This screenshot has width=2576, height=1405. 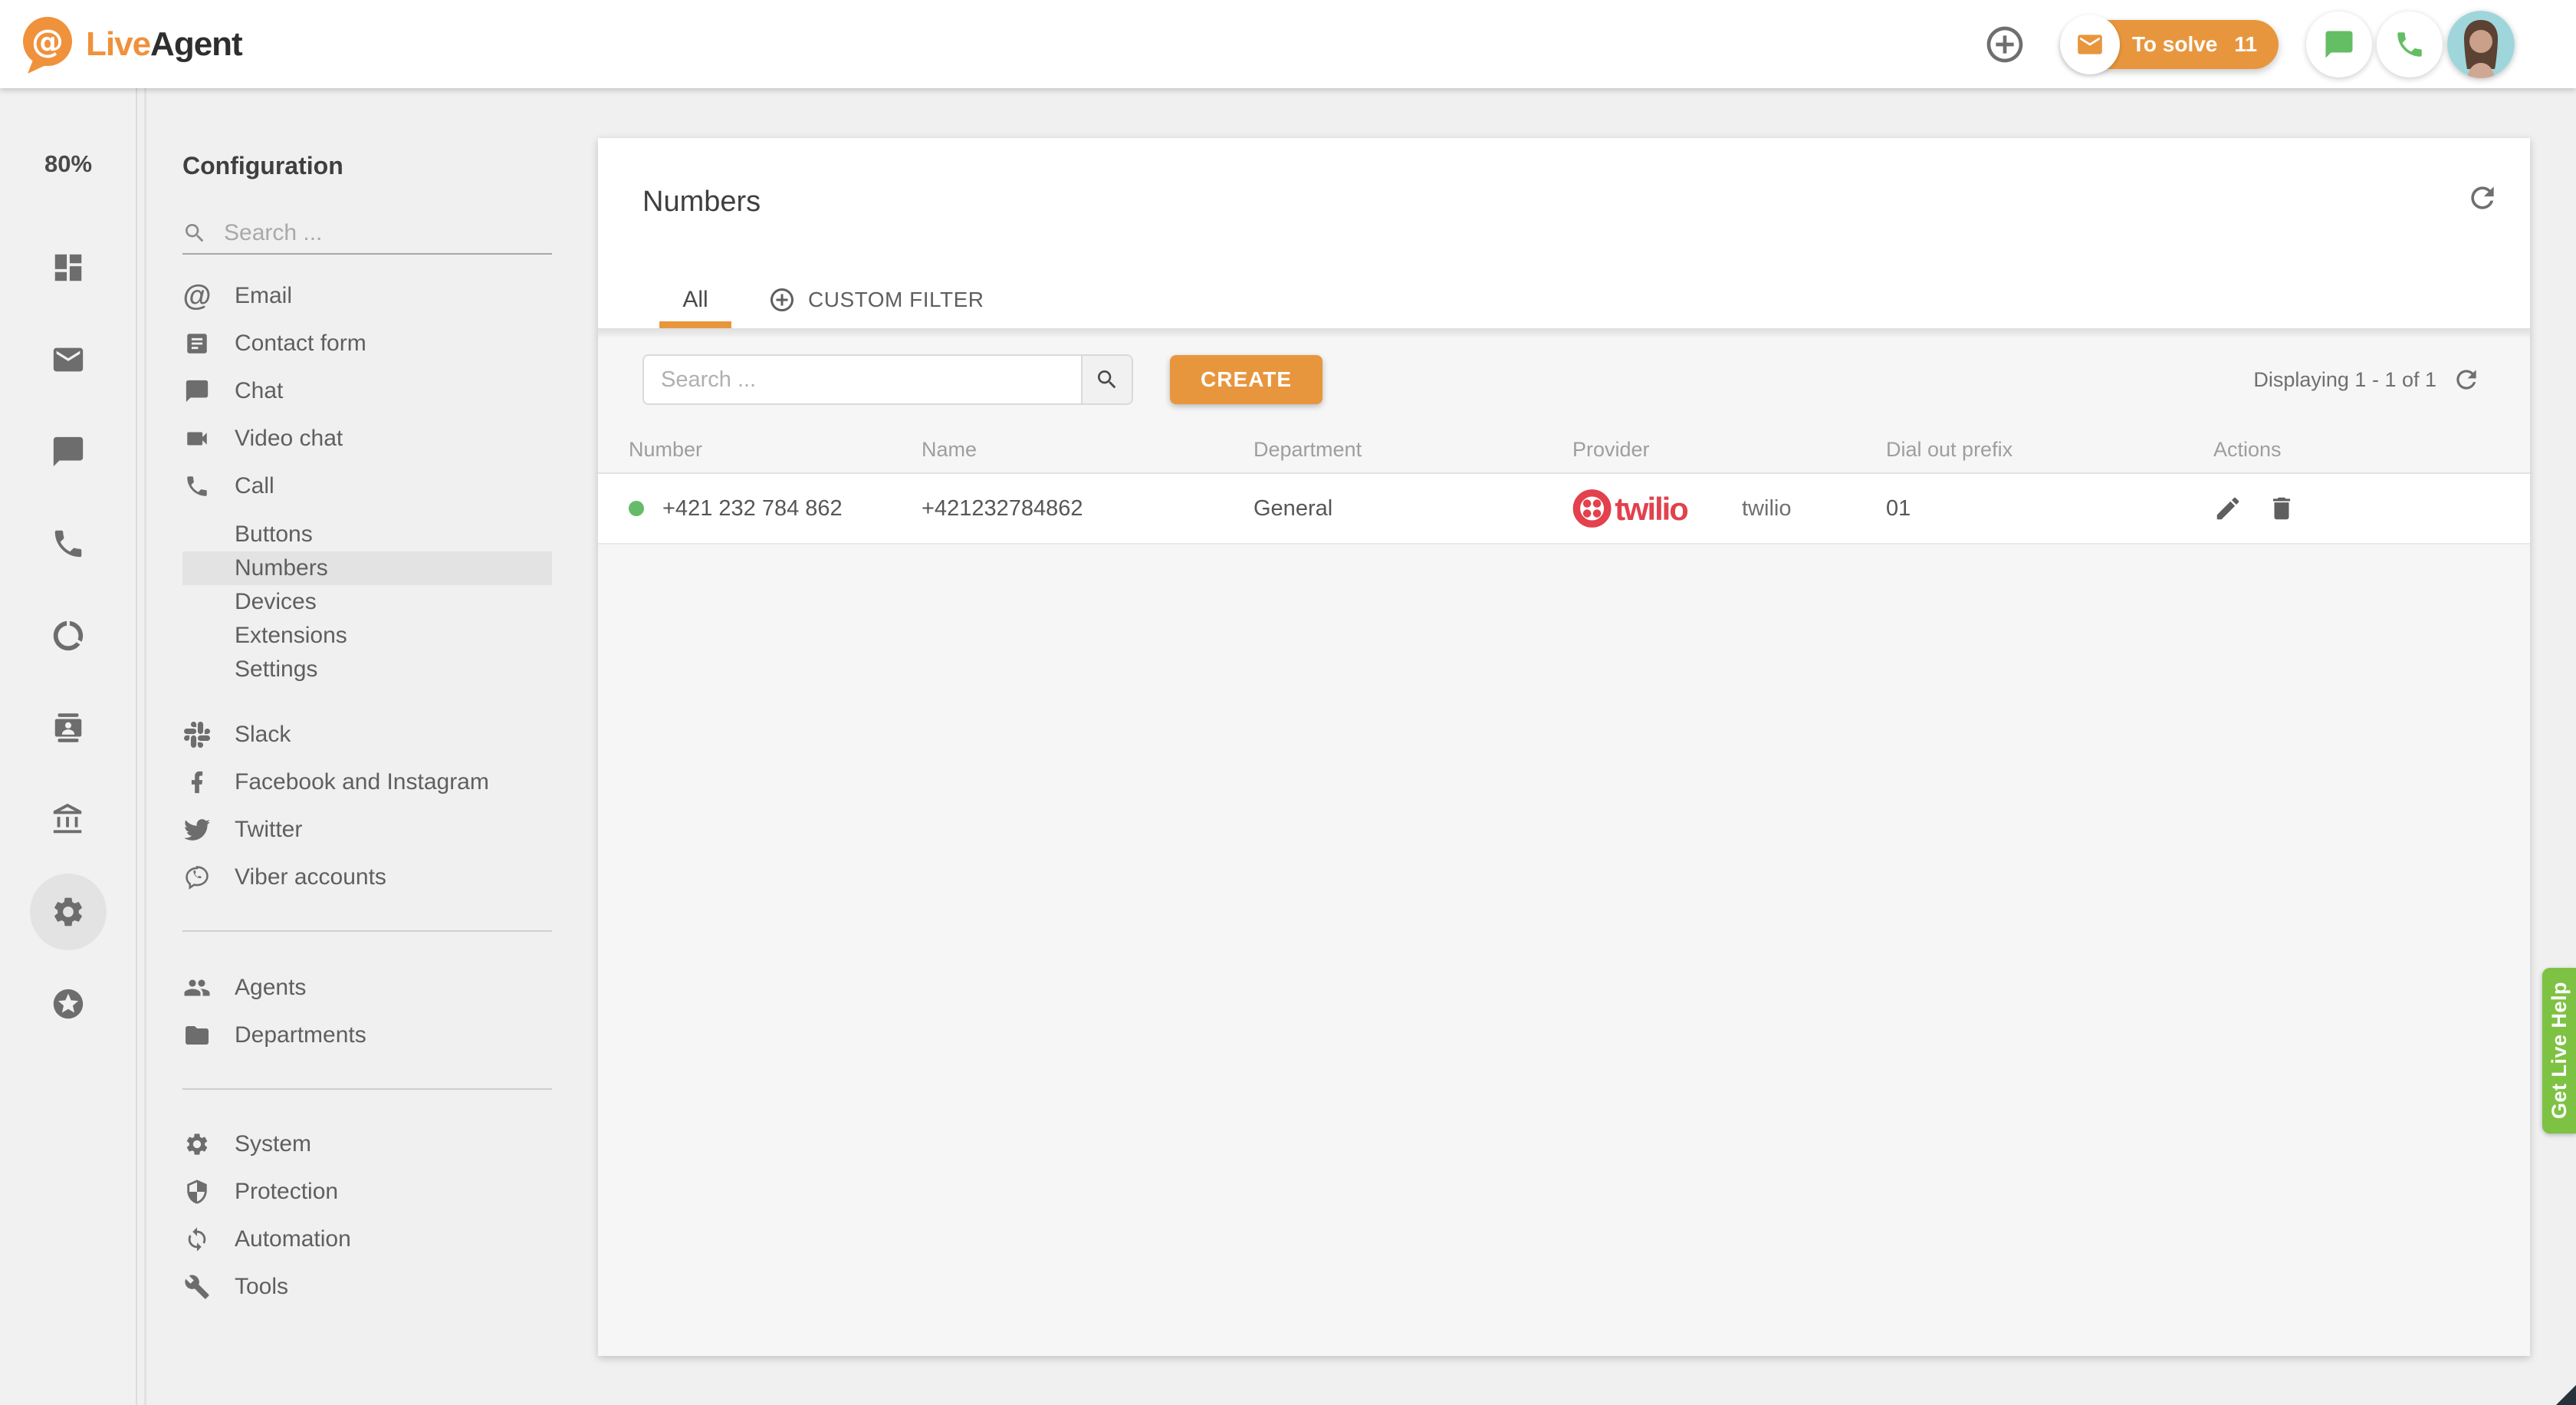 I want to click on config-search-input, so click(x=388, y=233).